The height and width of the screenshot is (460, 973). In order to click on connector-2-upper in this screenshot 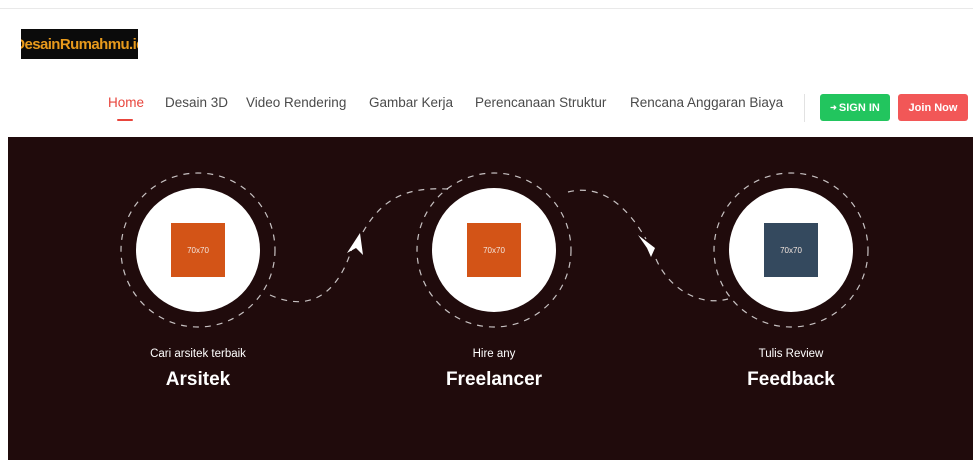, I will do `click(607, 214)`.